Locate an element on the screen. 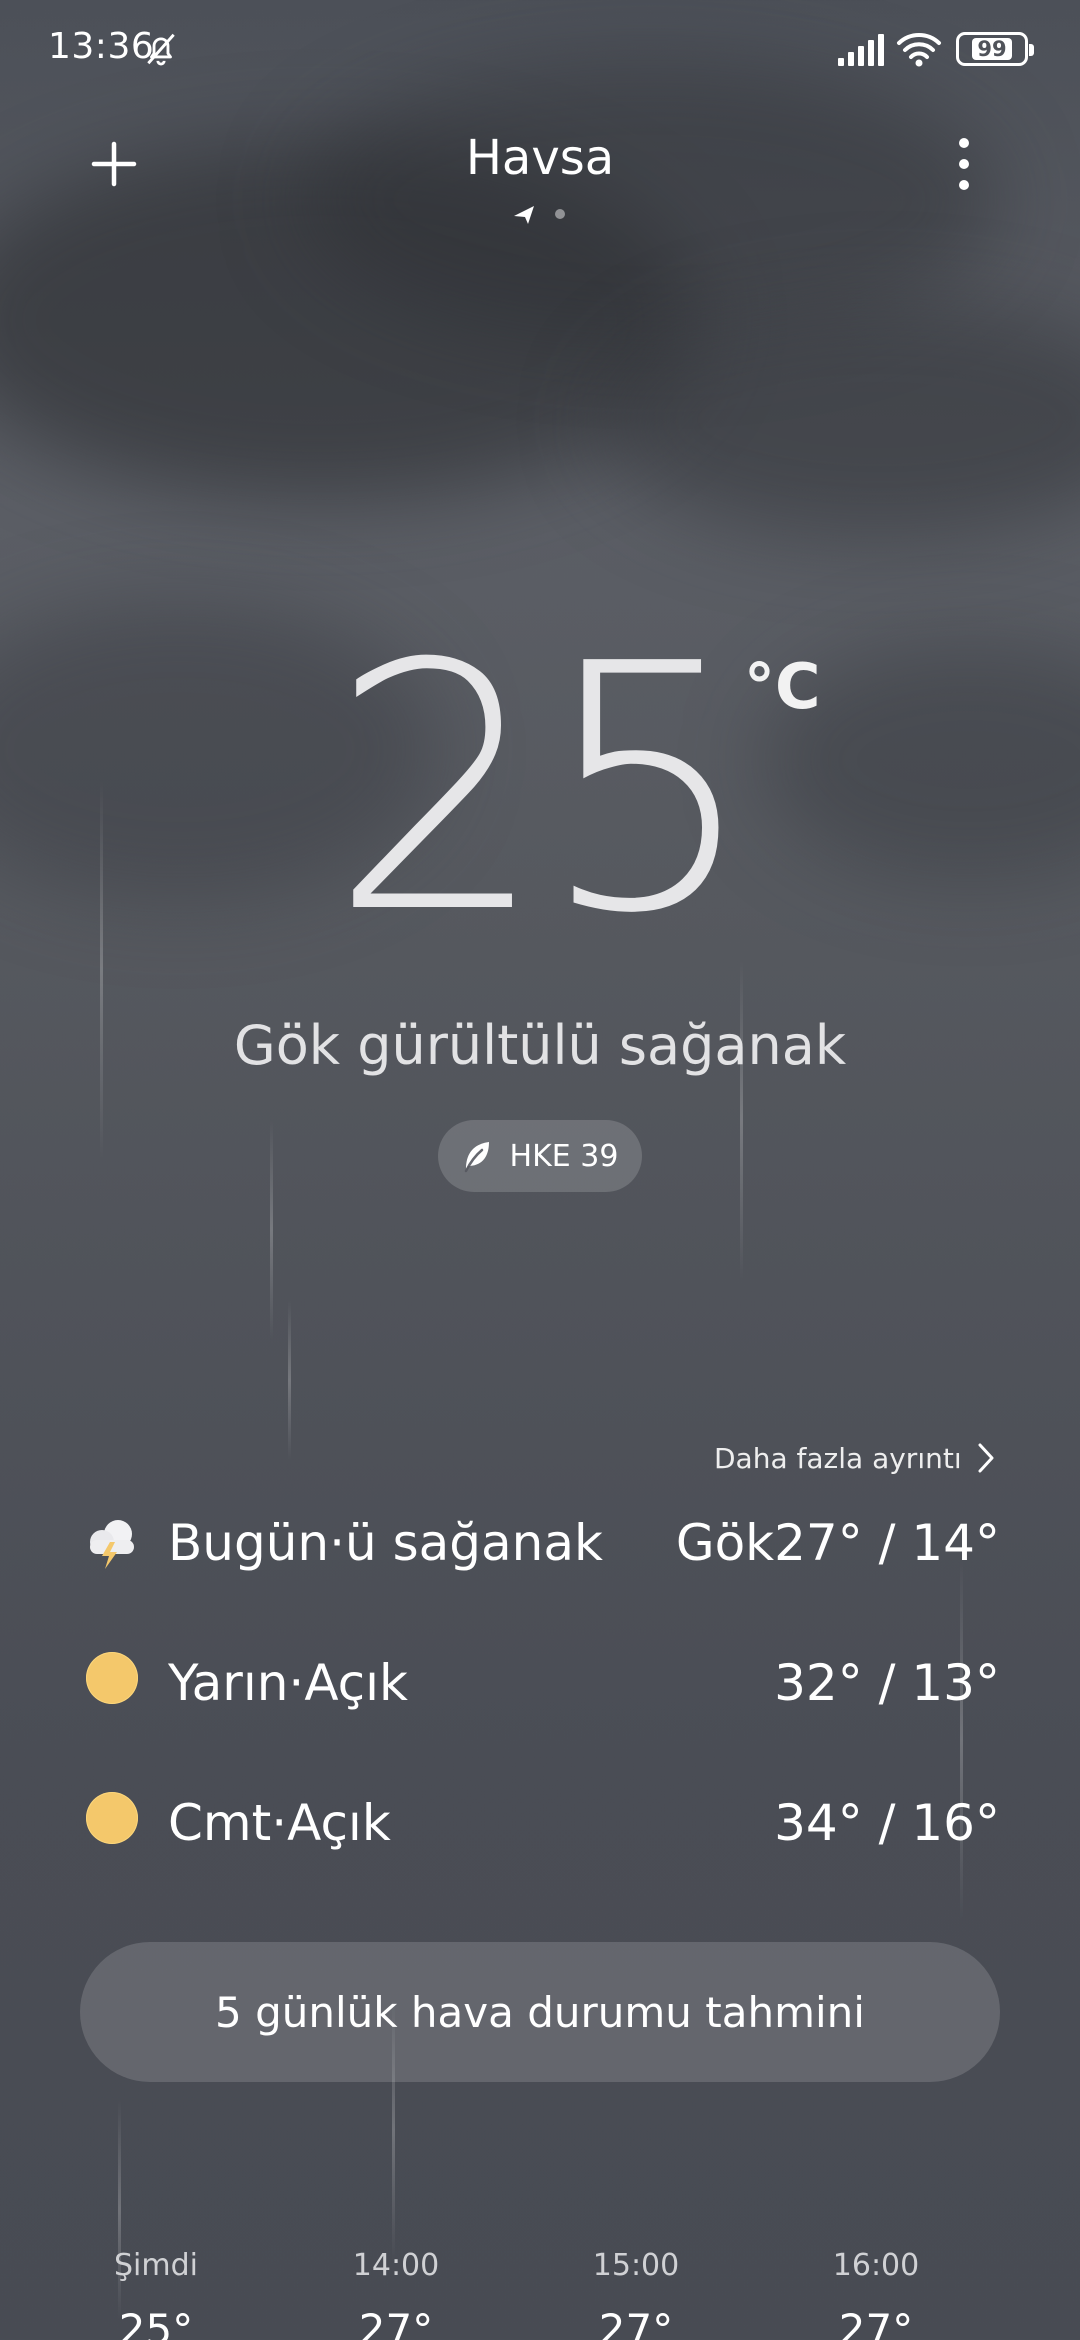  hourly-item: 15:00 27° is located at coordinates (636, 2294).